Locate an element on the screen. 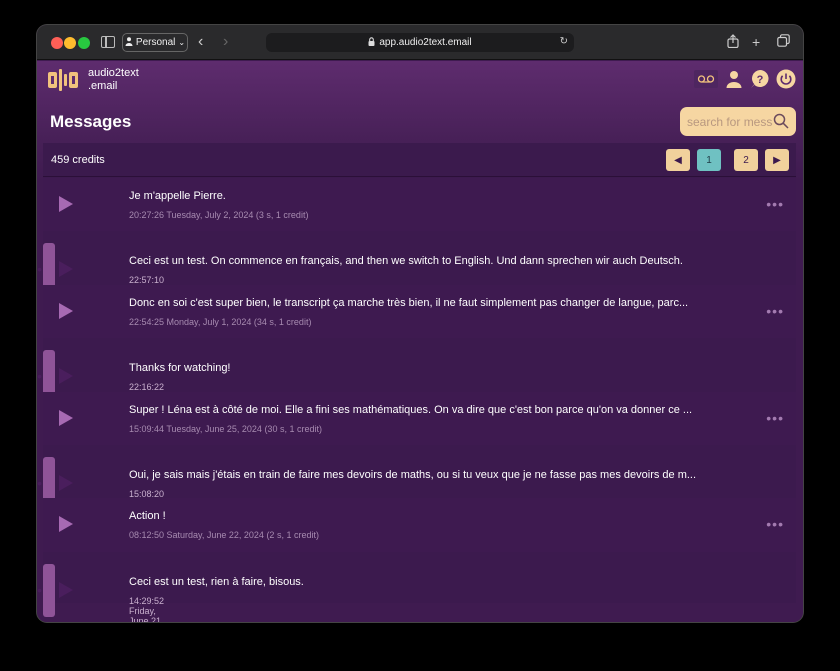 The image size is (840, 671). sidebar-toggle-icon is located at coordinates (108, 42).